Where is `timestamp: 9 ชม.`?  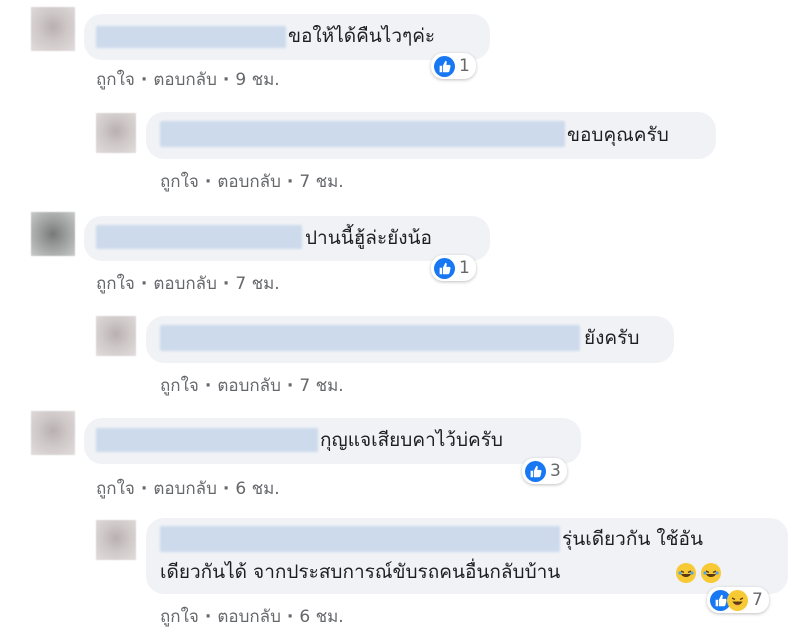
timestamp: 9 ชม. is located at coordinates (257, 79).